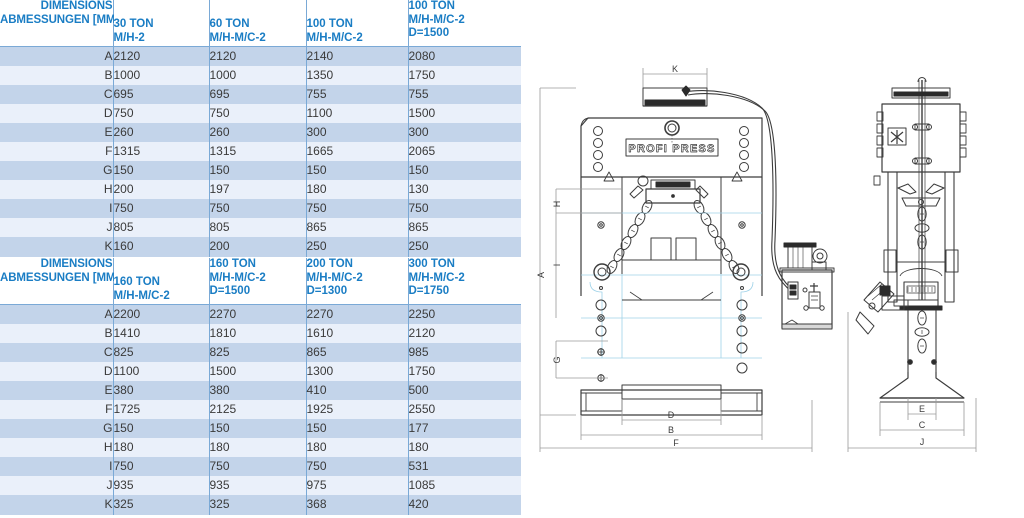 The image size is (1024, 518). I want to click on model-column-header-2: 60 TON M/H-M/C-2, so click(257, 23).